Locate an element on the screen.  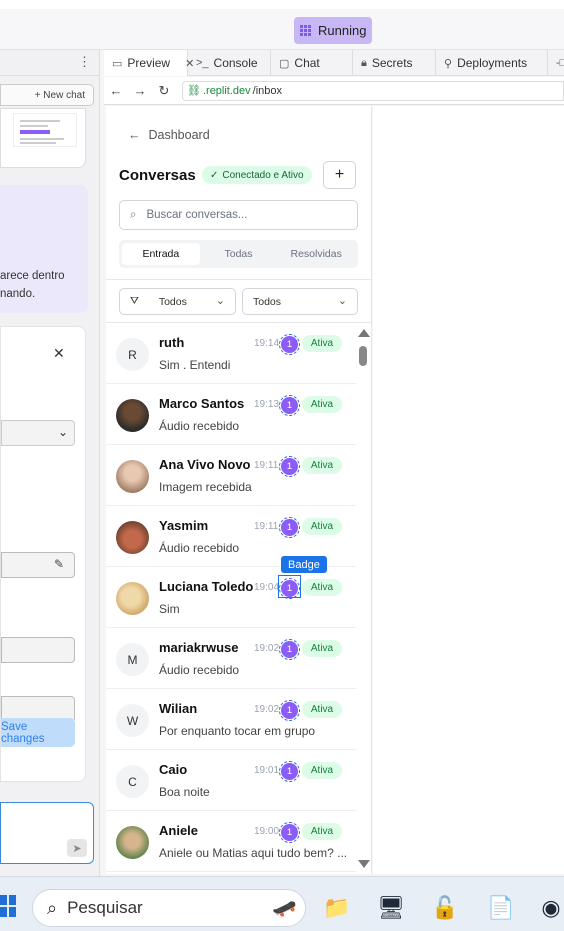
inspector-tooltip: Badge is located at coordinates (304, 564).